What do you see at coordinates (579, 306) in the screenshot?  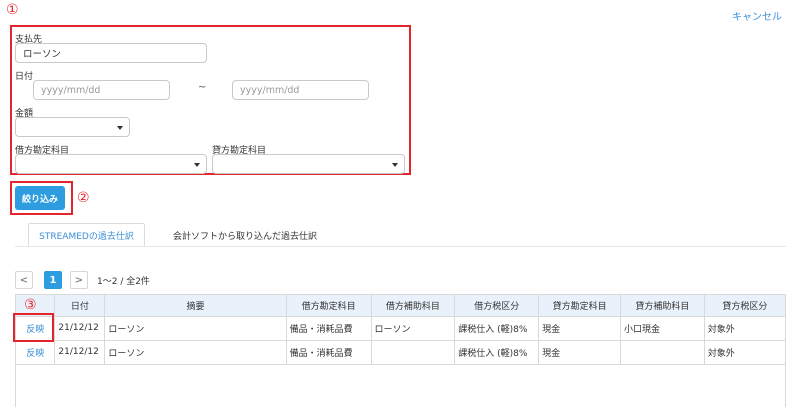 I see `col-header-credit-account: 貸方勘定科目` at bounding box center [579, 306].